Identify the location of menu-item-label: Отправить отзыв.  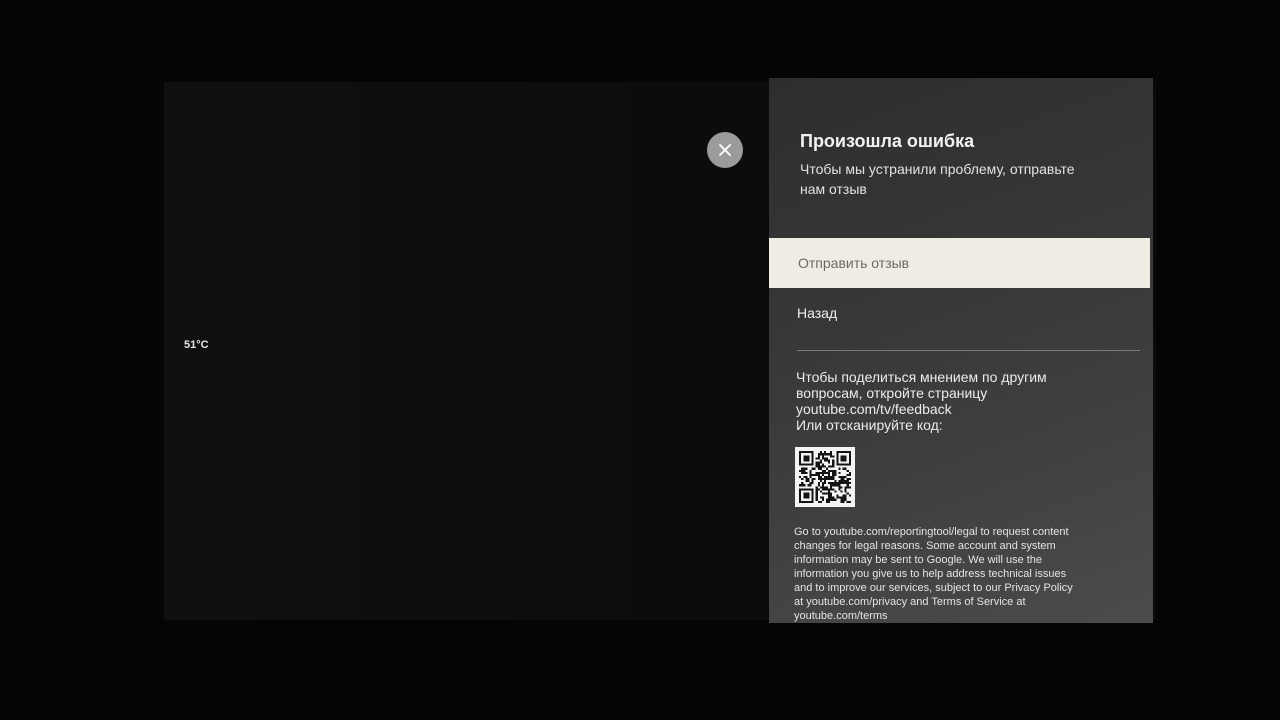
(854, 263).